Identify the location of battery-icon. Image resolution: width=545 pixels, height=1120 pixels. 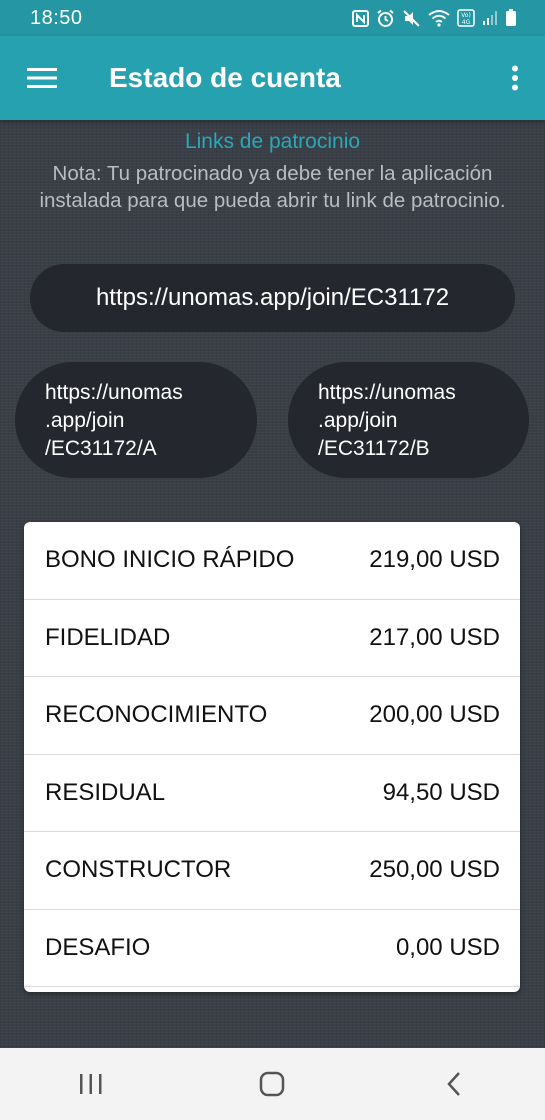
(511, 18).